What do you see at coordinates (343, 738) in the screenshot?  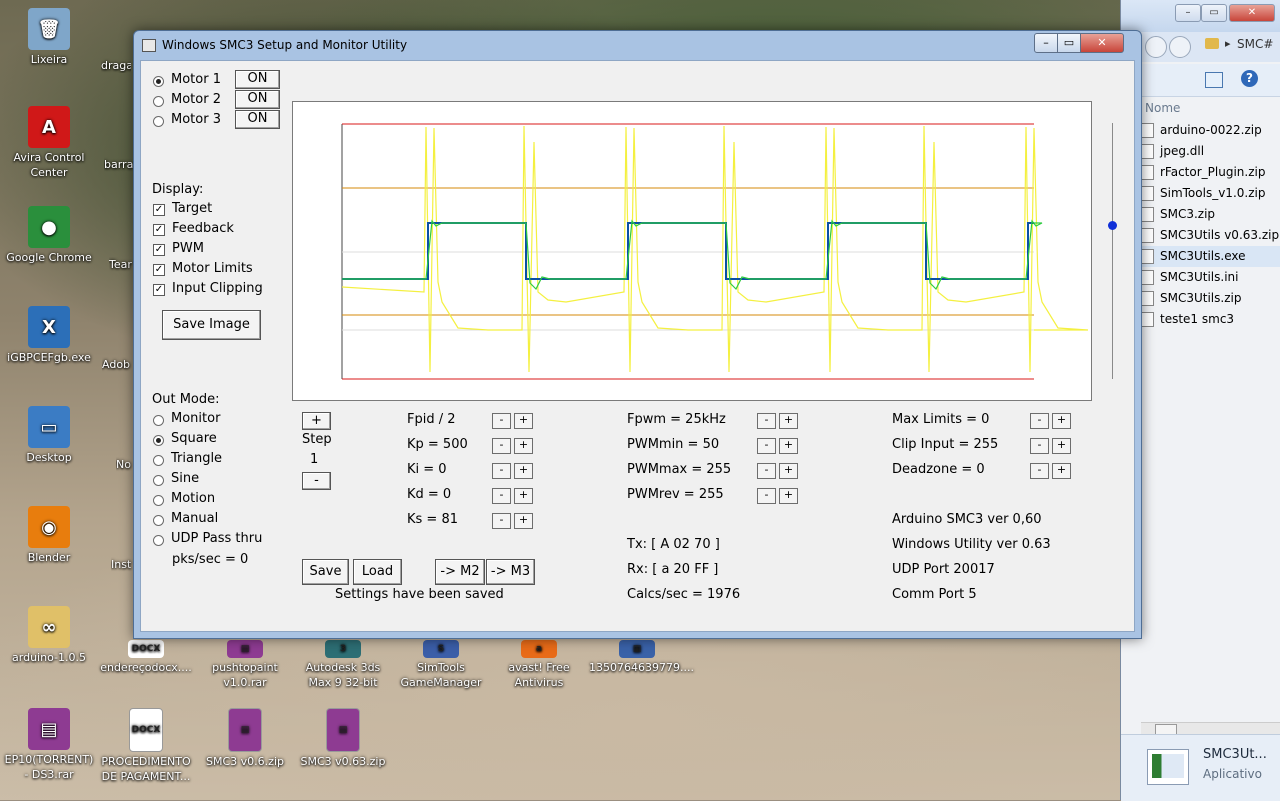 I see `desktop-icon: ▤ SMC3 v0.63.zip` at bounding box center [343, 738].